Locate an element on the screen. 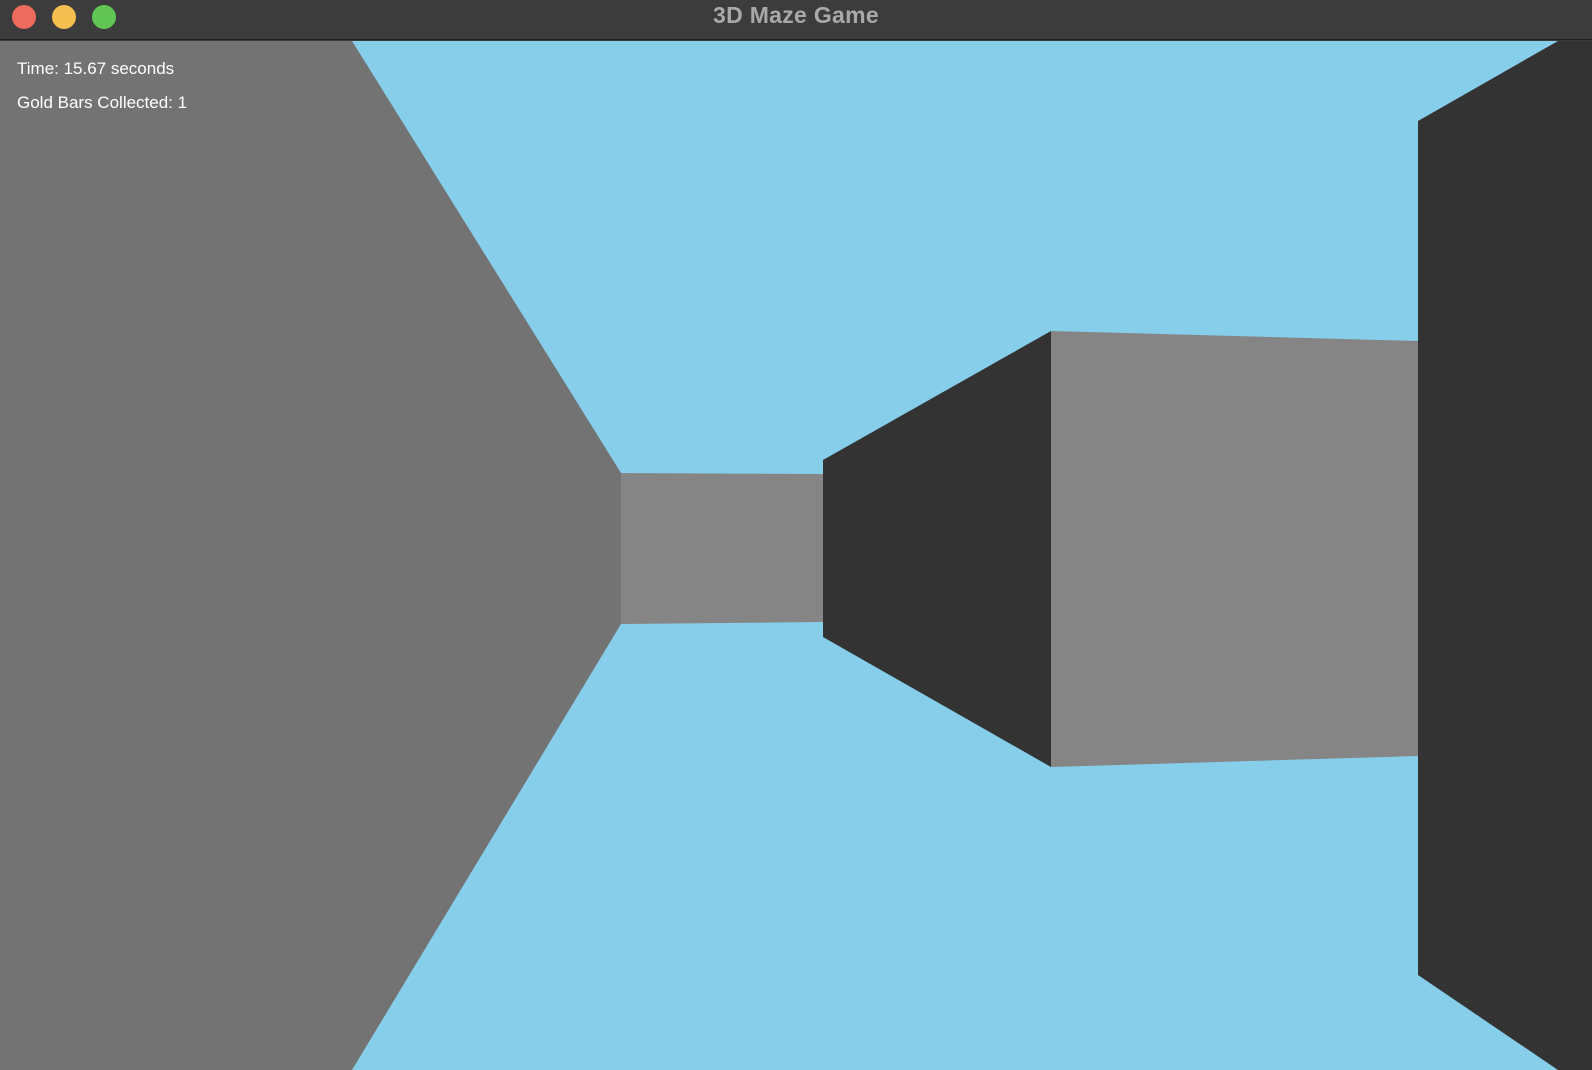  far-front-wall is located at coordinates (722, 548).